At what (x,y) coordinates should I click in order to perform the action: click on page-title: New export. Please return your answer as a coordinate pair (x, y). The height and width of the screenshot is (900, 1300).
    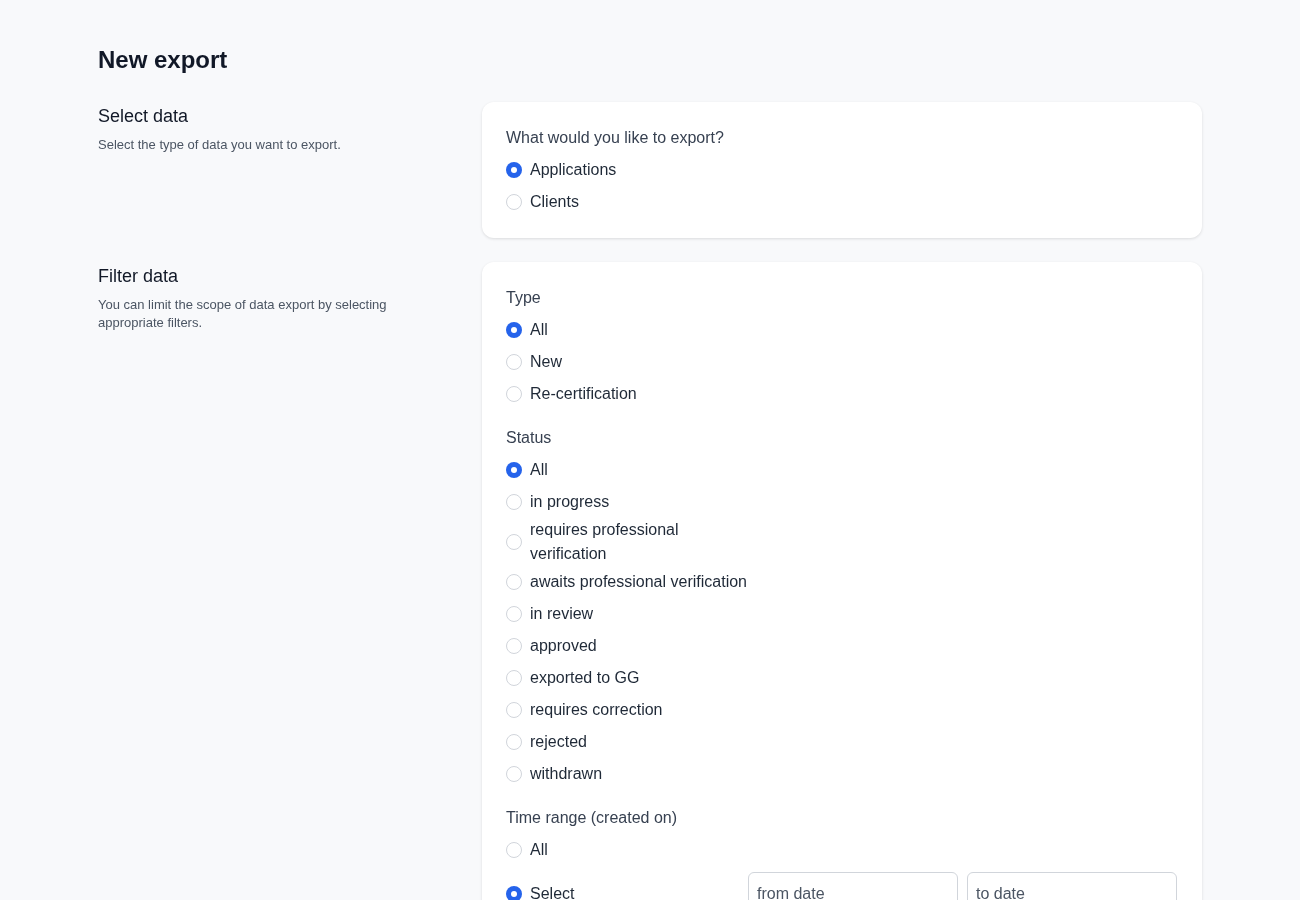
    Looking at the image, I should click on (163, 60).